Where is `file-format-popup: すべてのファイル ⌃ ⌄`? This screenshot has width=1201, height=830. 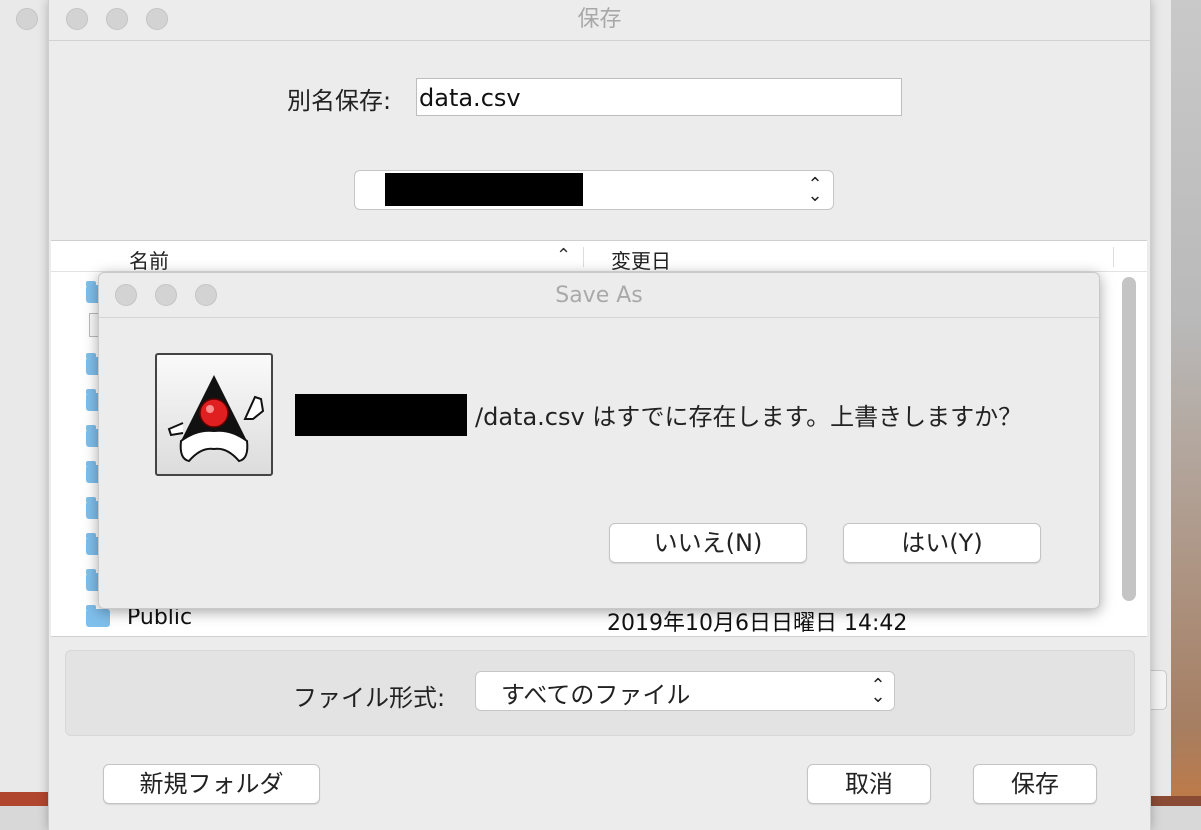
file-format-popup: すべてのファイル ⌃ ⌄ is located at coordinates (685, 691).